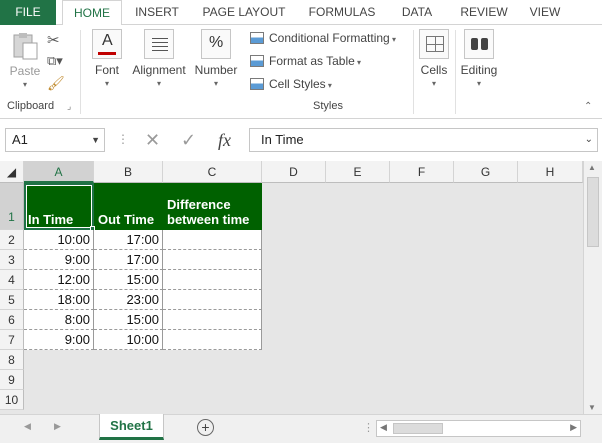 This screenshot has height=443, width=602. What do you see at coordinates (12, 240) in the screenshot?
I see `row-header-2: 2` at bounding box center [12, 240].